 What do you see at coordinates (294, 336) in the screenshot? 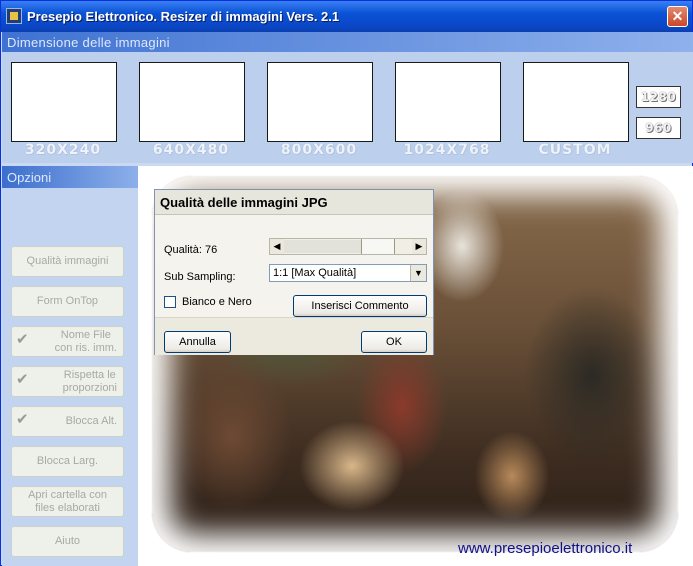
I see `dialog-footer: Annulla OK` at bounding box center [294, 336].